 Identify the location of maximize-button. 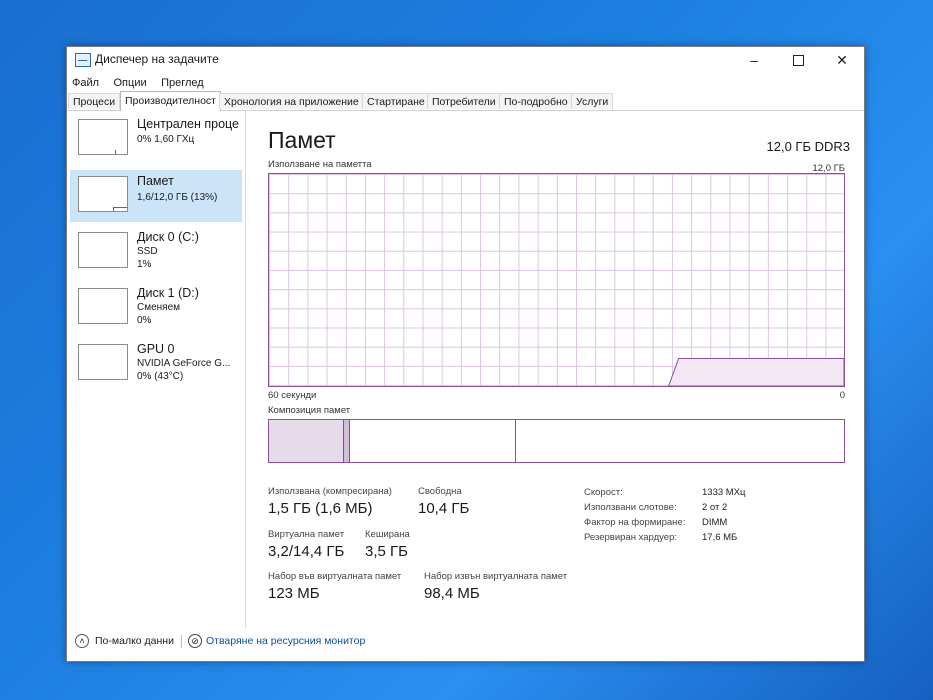
(798, 60).